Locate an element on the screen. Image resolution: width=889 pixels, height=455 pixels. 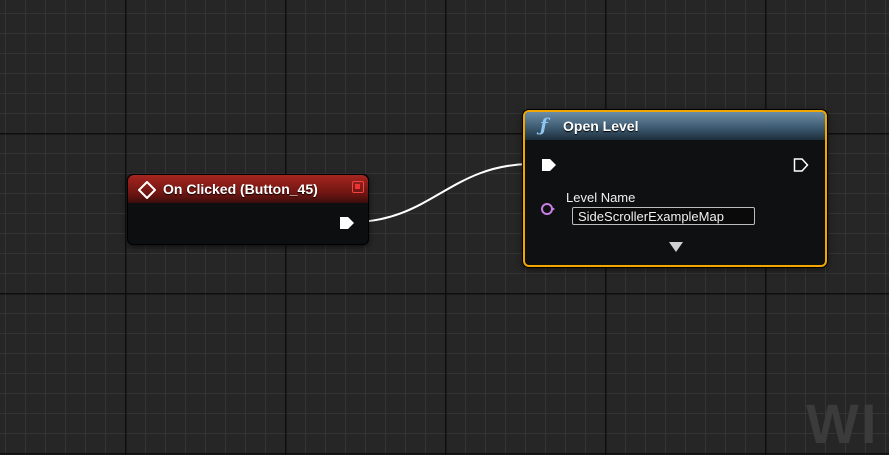
function-icon: ƒ is located at coordinates (544, 125).